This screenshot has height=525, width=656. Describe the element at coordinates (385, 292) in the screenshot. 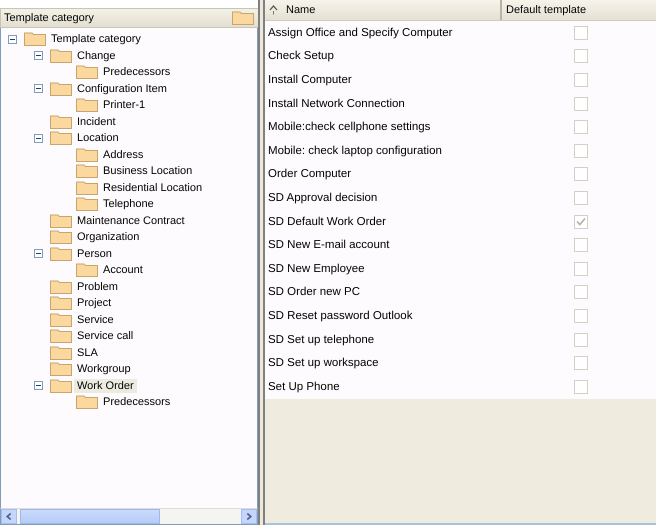

I see `template-name: SD Order new PC` at that location.